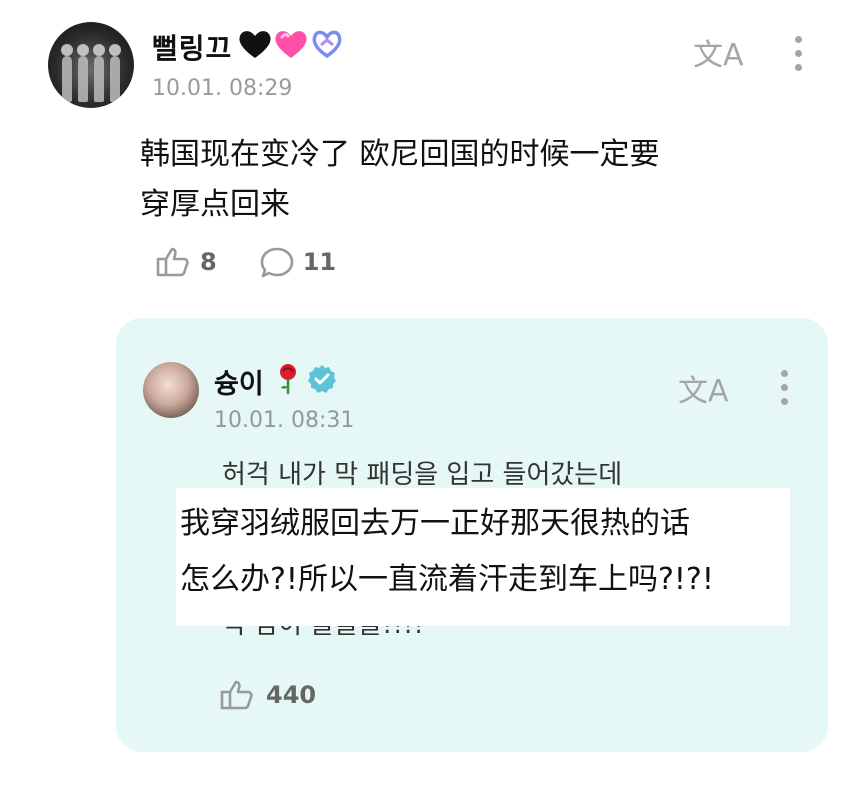 This screenshot has height=795, width=850. I want to click on comment-icon, so click(277, 262).